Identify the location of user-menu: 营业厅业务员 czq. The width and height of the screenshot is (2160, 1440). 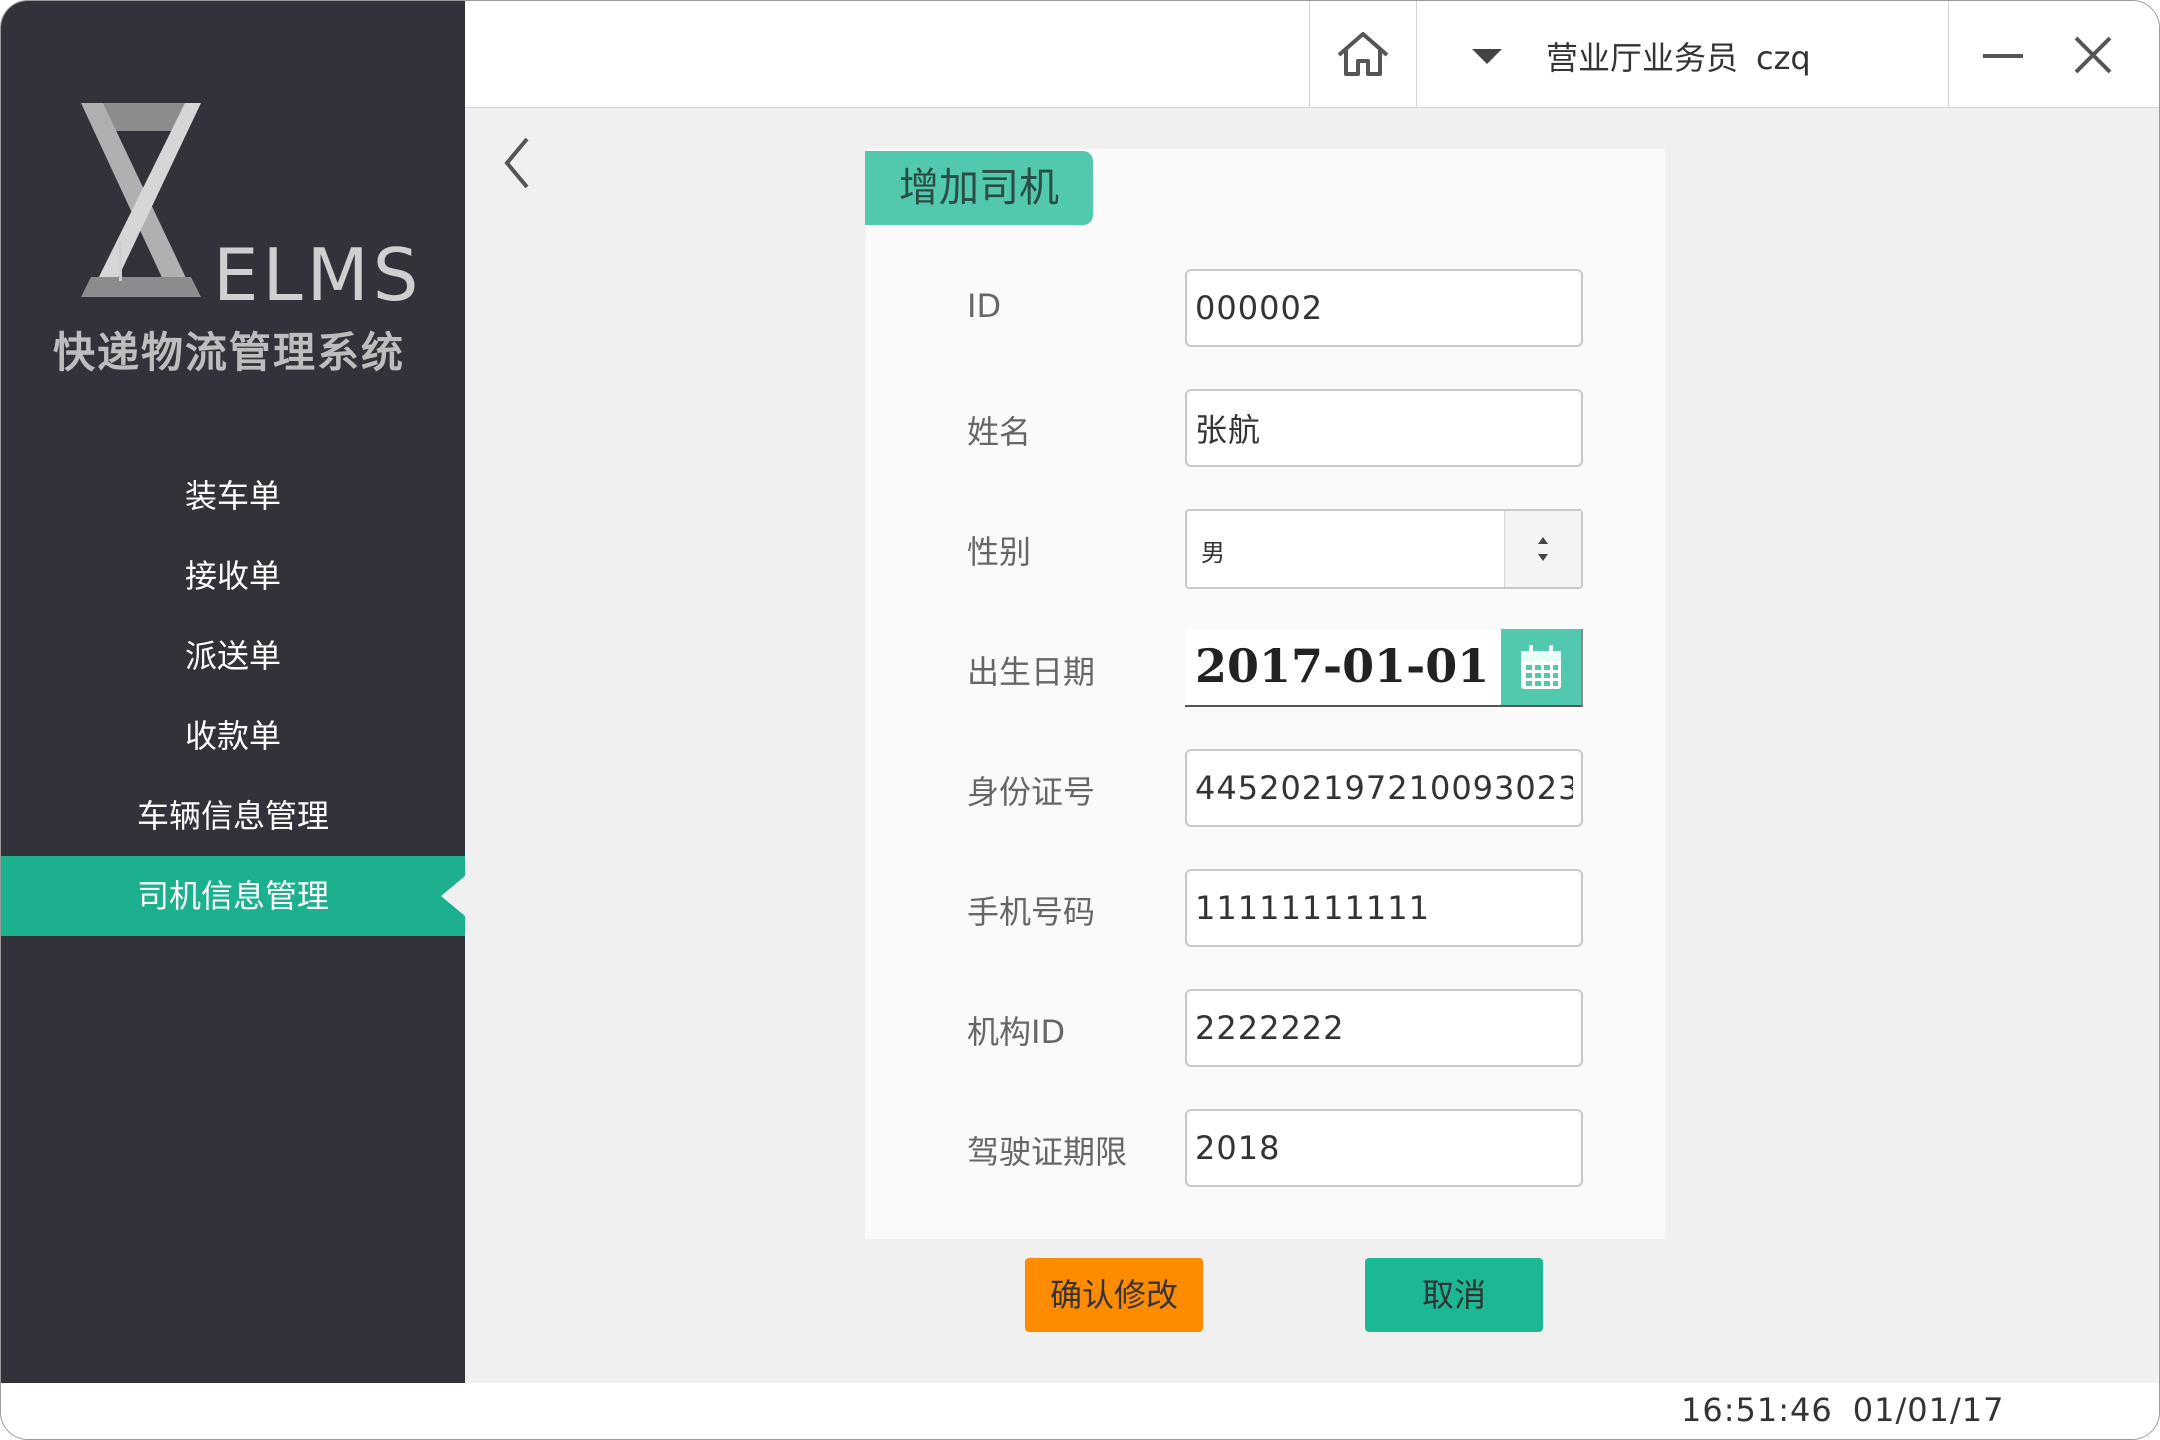
(1682, 54).